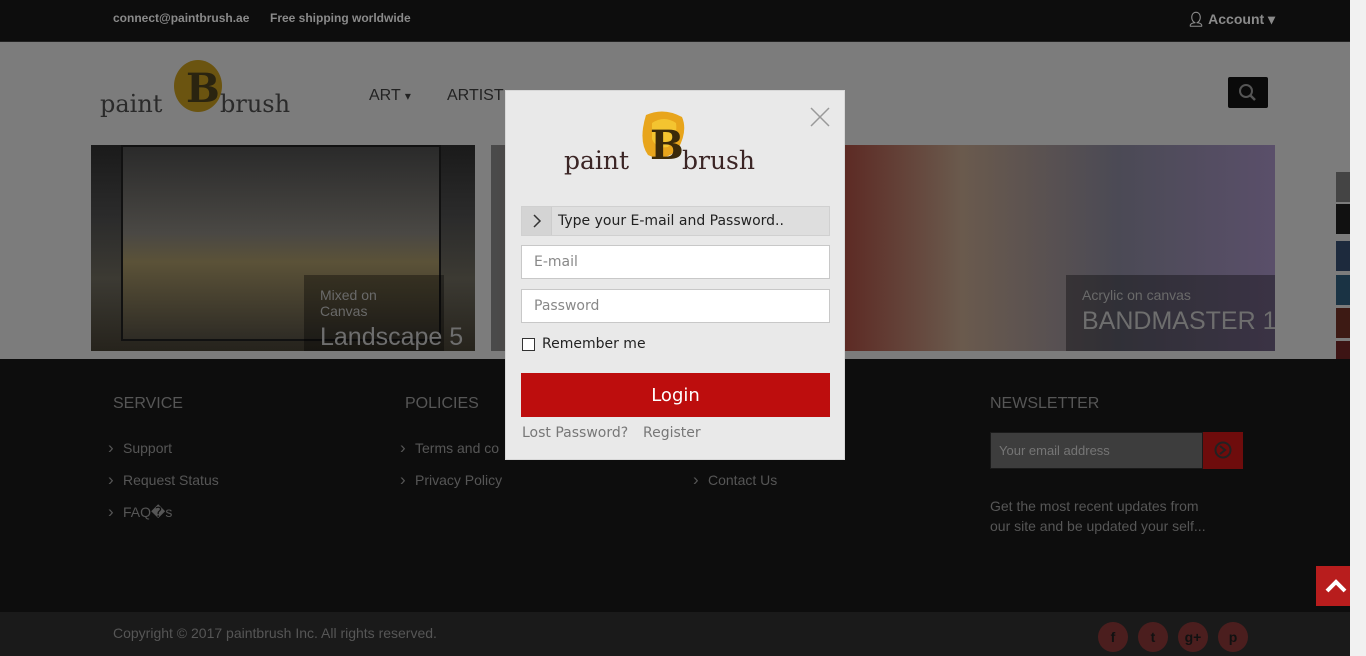 The image size is (1366, 656). I want to click on login-hint: Type your E-mail and Password.., so click(675, 221).